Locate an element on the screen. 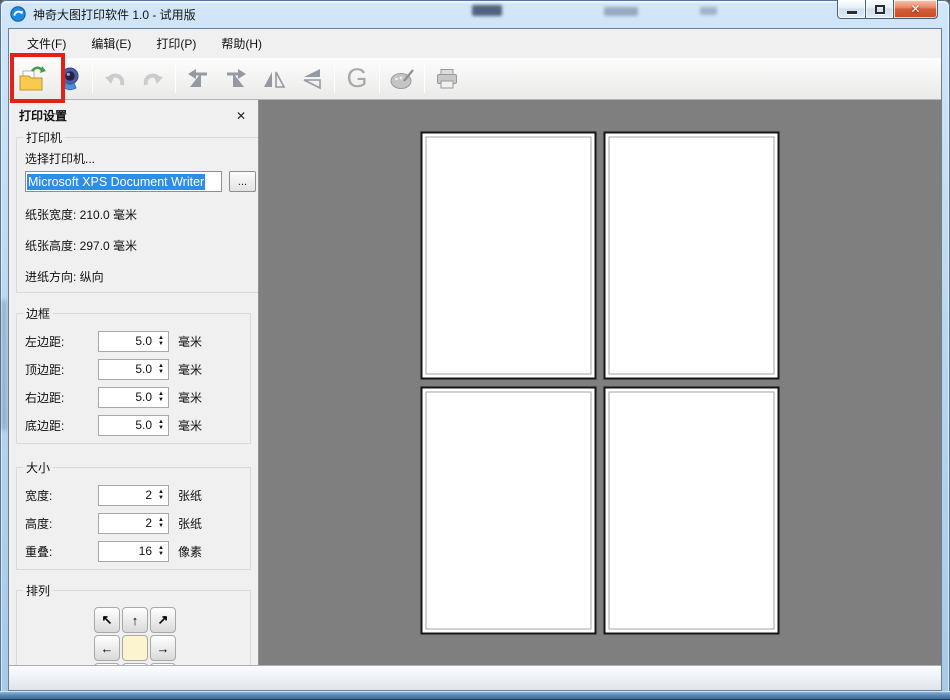  grayscale-button: G is located at coordinates (357, 79).